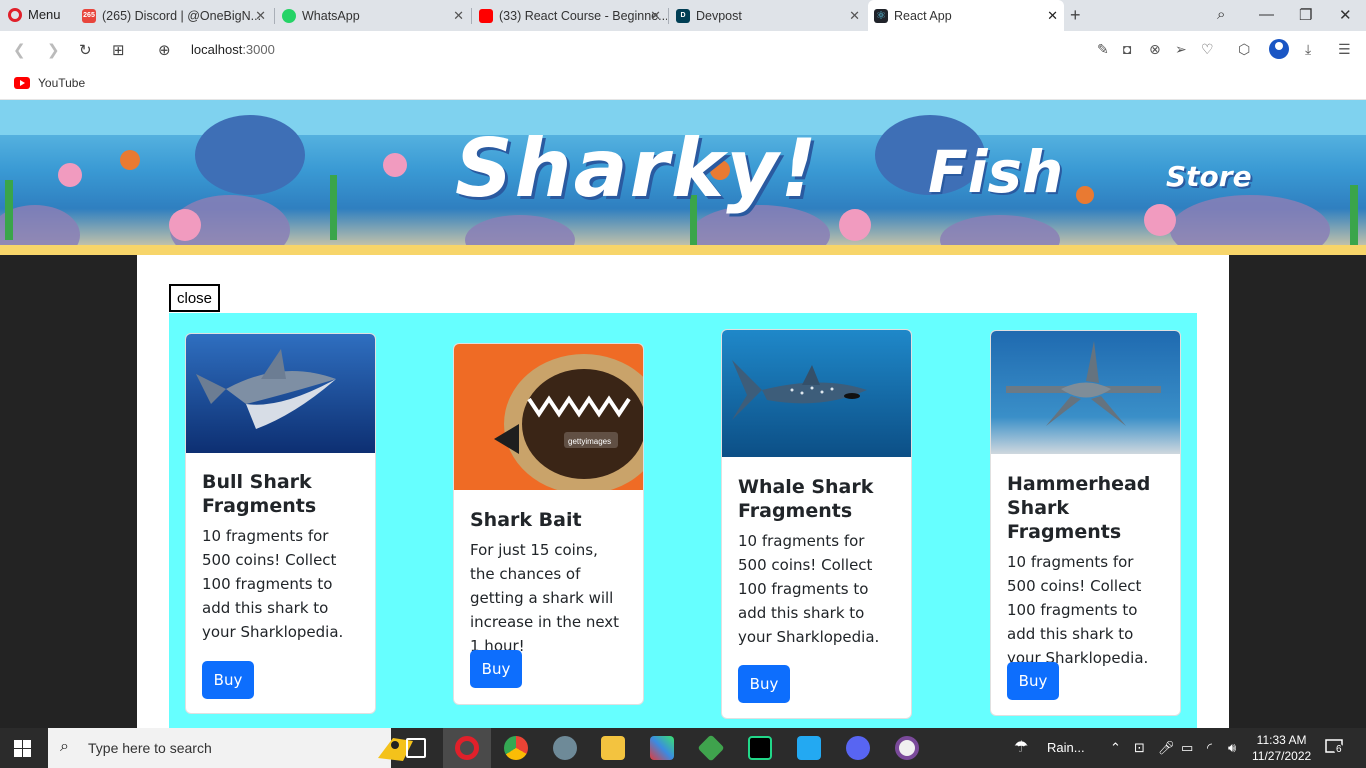 The image size is (1366, 768). I want to click on url-field: localhost:3000, so click(233, 49).